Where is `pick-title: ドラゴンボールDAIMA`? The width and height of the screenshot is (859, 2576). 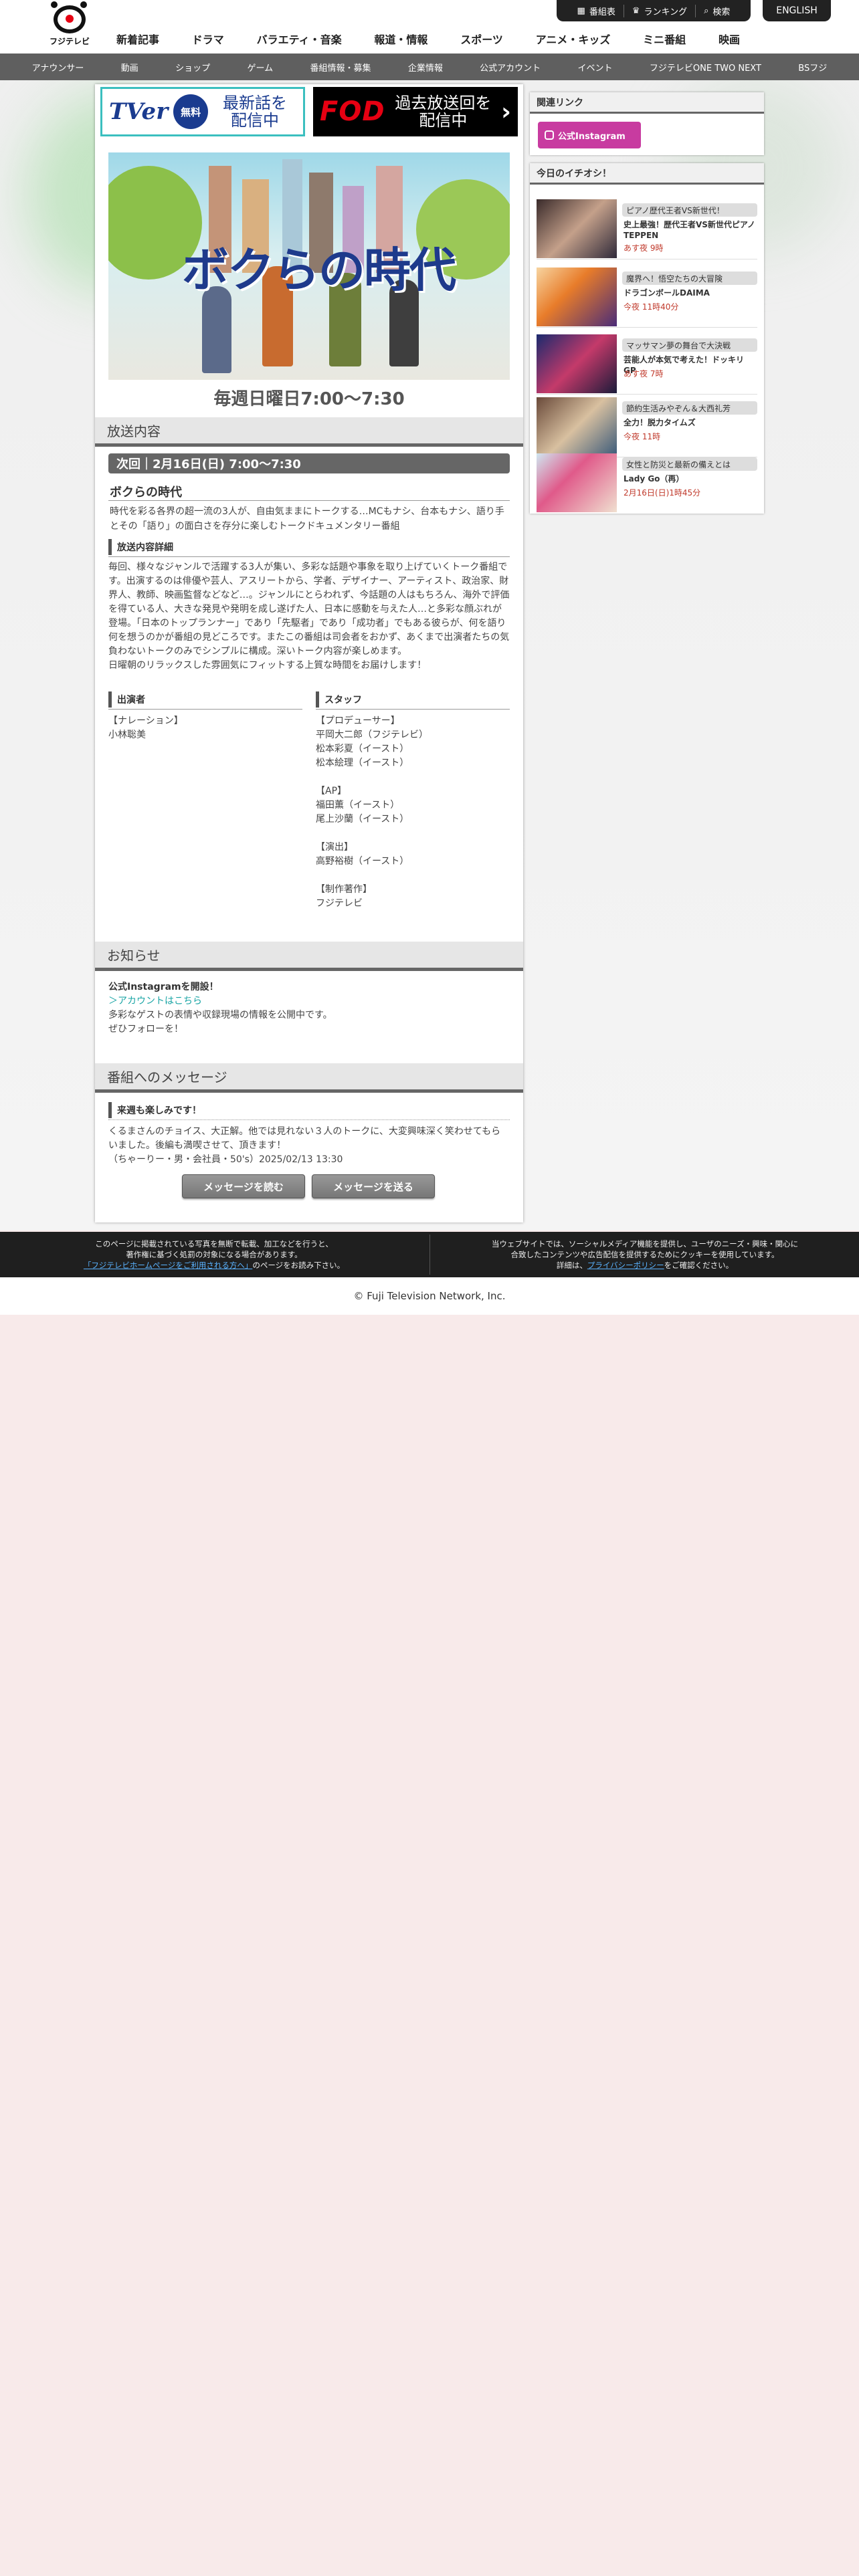
pick-title: ドラゴンボールDAIMA is located at coordinates (667, 293).